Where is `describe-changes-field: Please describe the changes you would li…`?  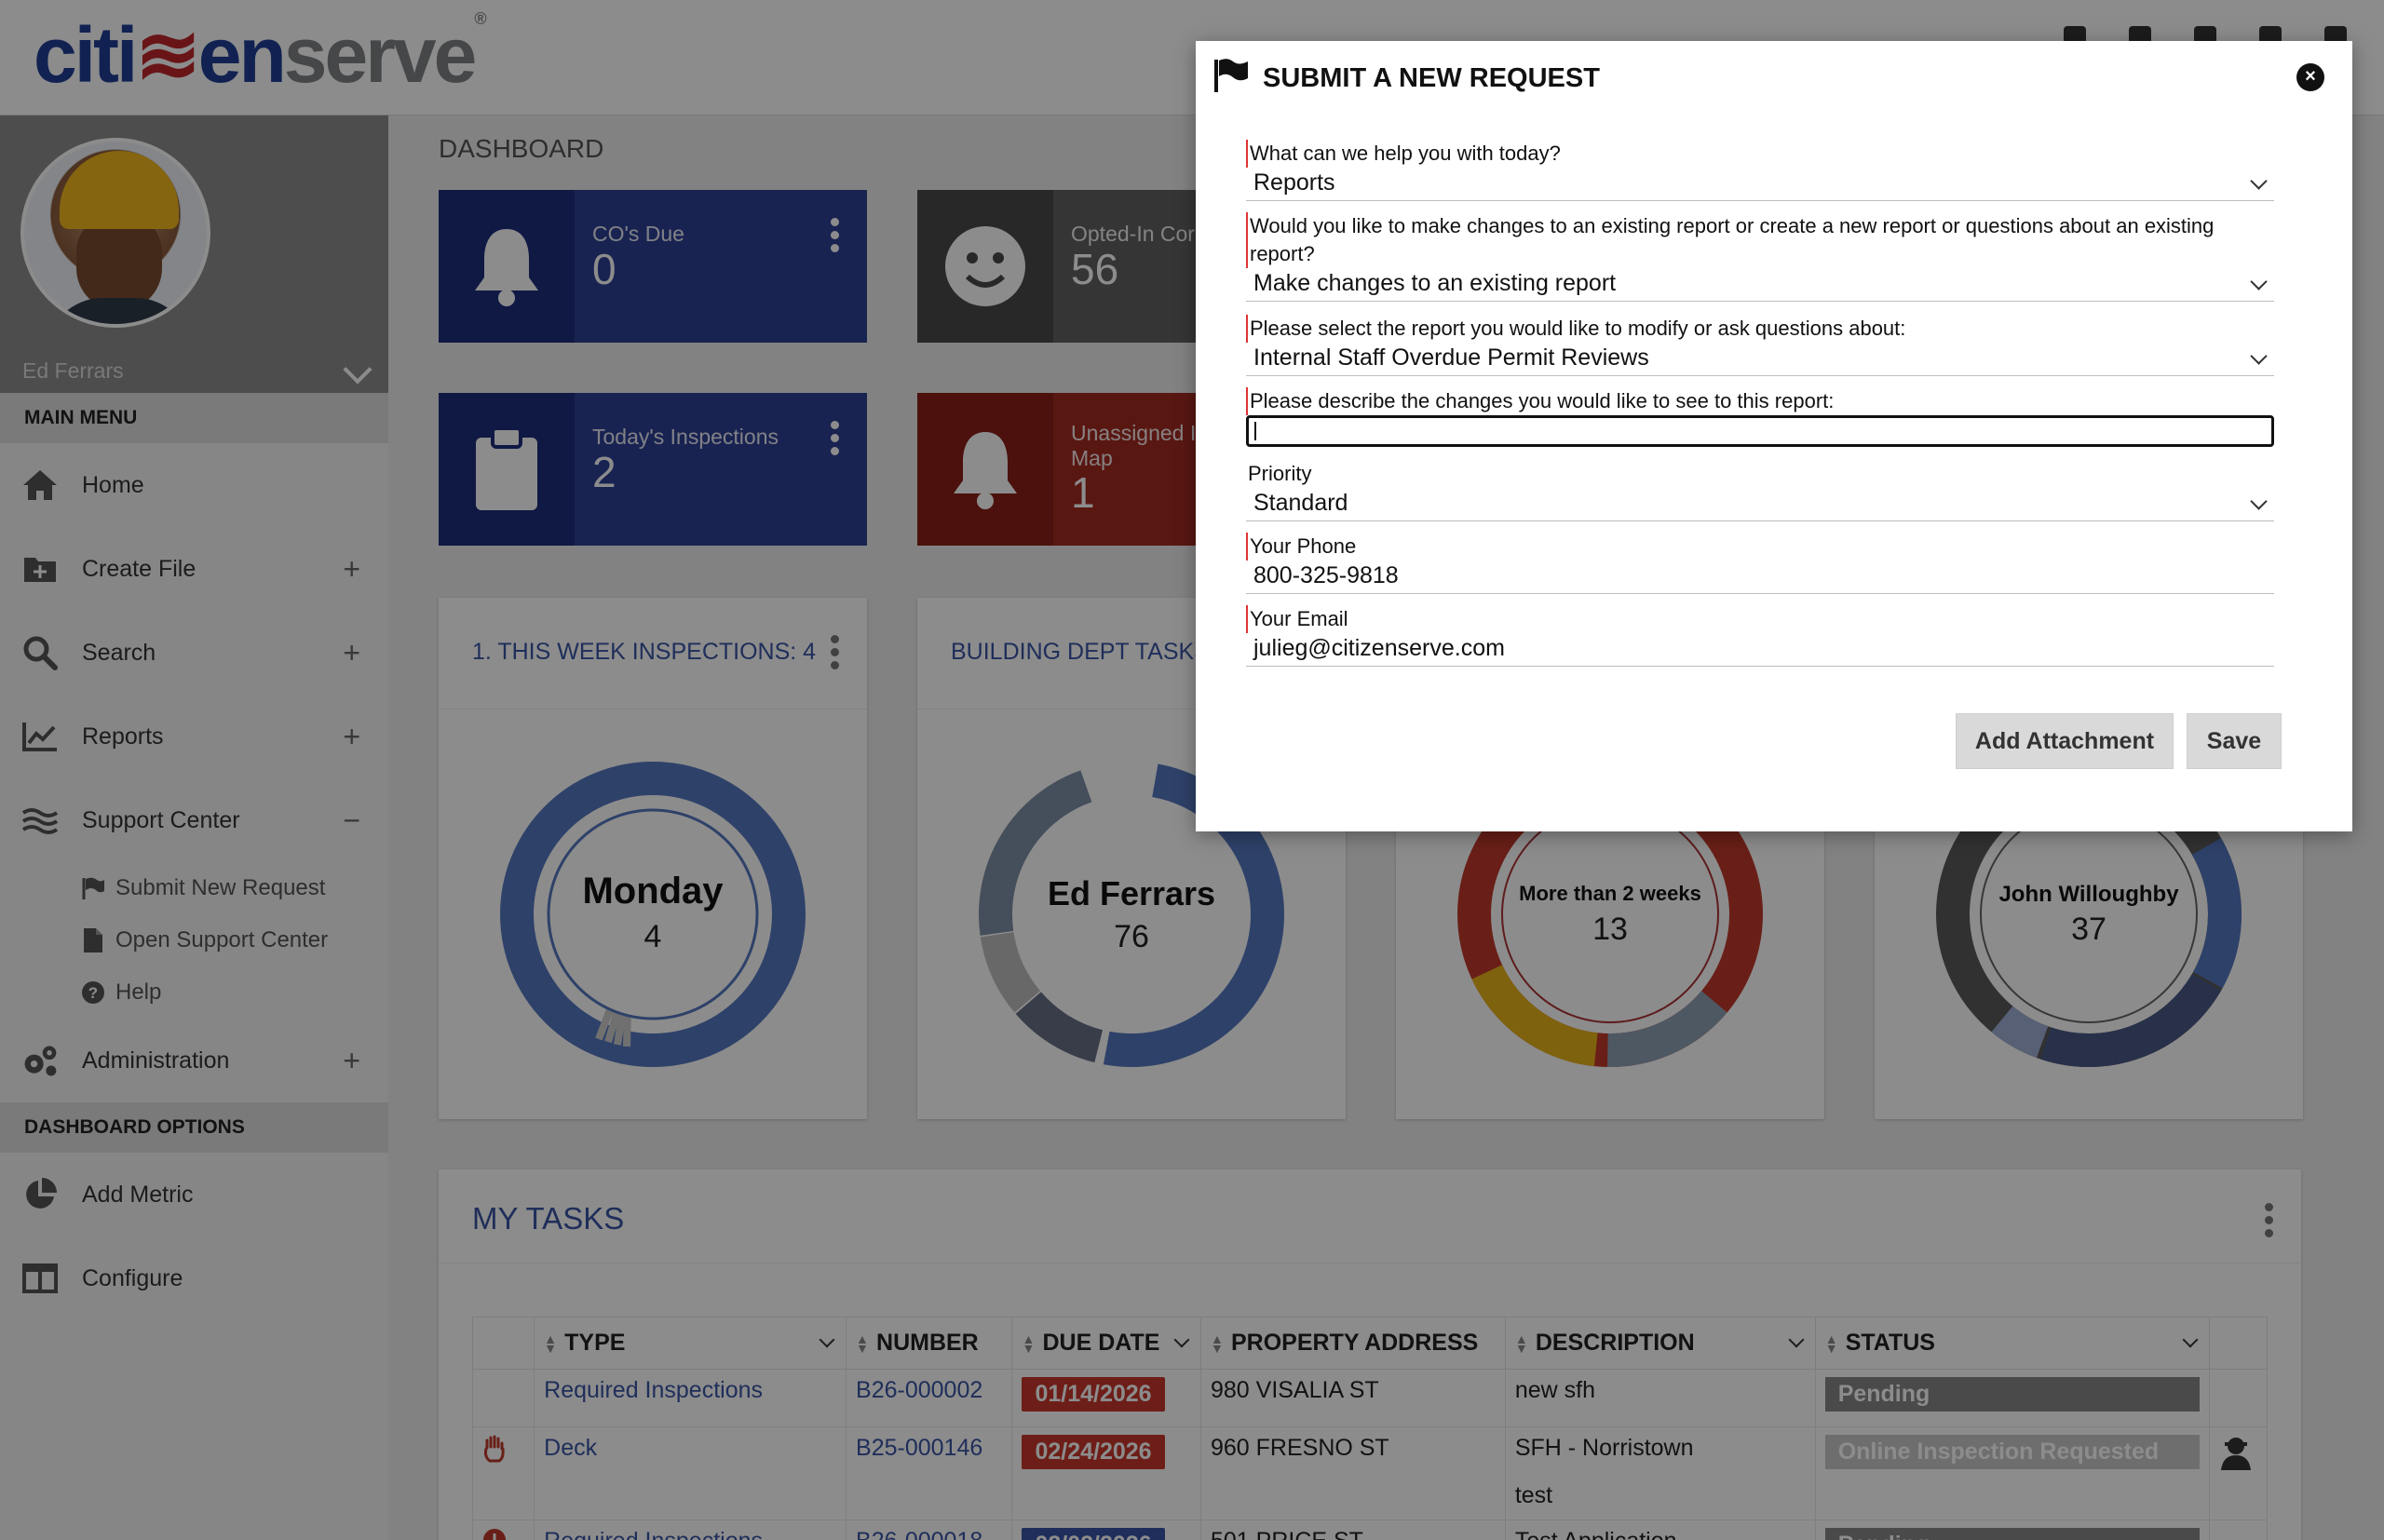
describe-changes-field: Please describe the changes you would li… is located at coordinates (1760, 417).